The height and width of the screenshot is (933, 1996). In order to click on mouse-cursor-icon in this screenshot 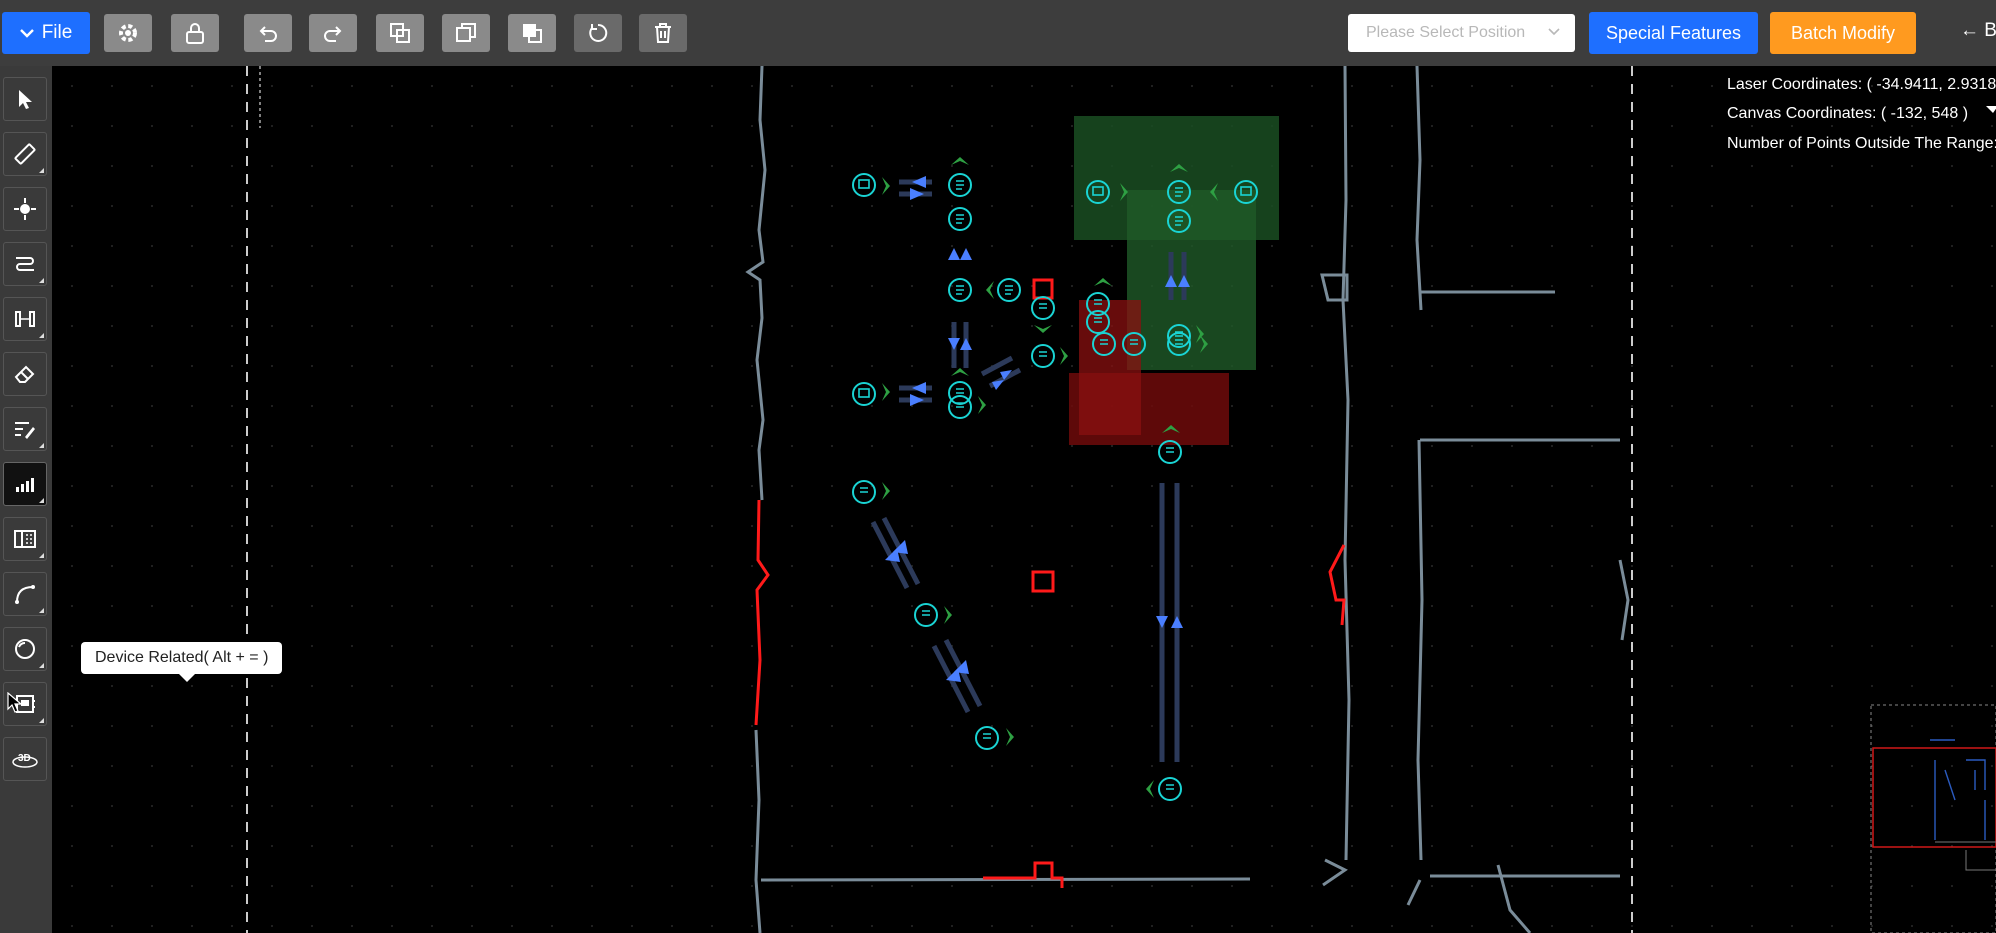, I will do `click(15, 702)`.